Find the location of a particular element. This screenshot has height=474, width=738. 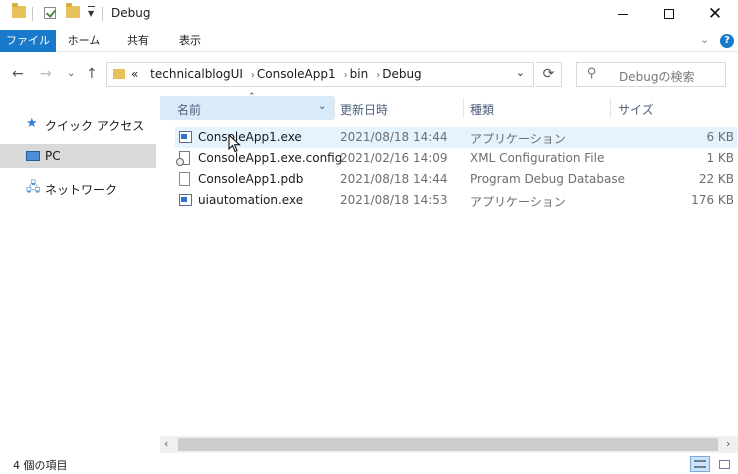

scrollbar-thumb is located at coordinates (448, 444).